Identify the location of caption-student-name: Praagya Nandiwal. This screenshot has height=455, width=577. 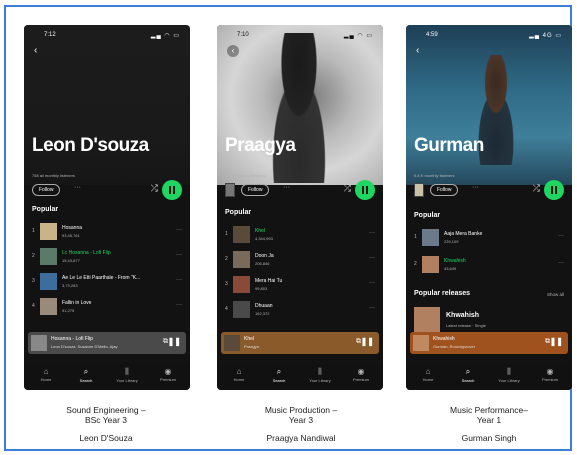
(301, 438).